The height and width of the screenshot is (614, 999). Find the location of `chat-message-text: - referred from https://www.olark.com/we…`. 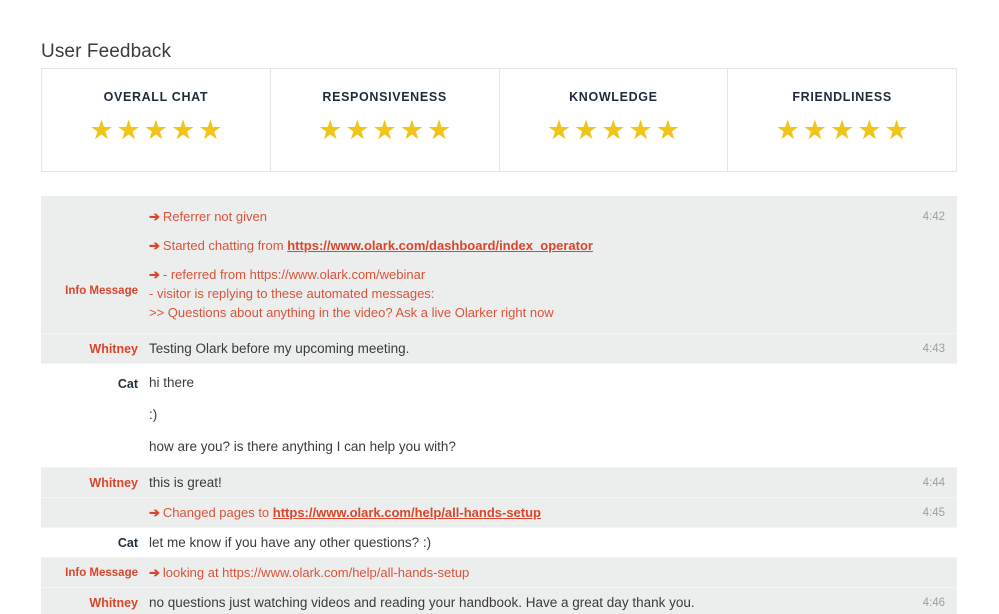

chat-message-text: - referred from https://www.olark.com/we… is located at coordinates (294, 274).